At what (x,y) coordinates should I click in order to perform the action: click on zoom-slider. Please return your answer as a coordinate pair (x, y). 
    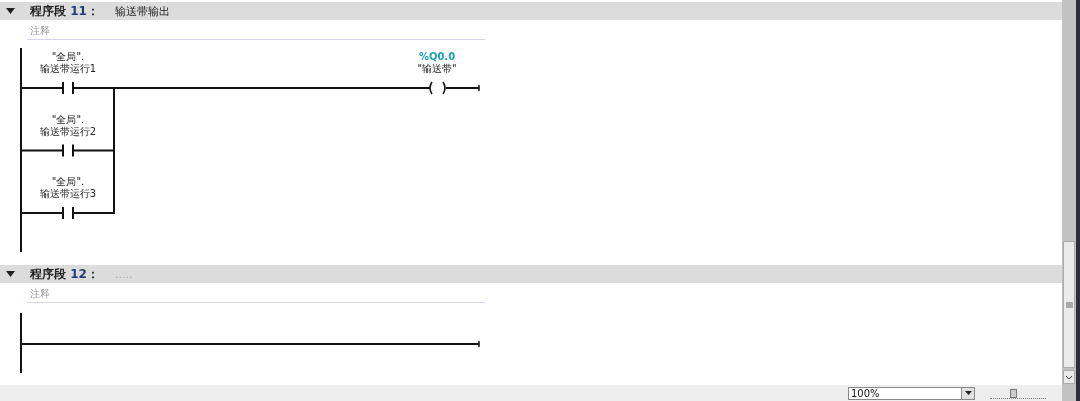
    Looking at the image, I should click on (1018, 393).